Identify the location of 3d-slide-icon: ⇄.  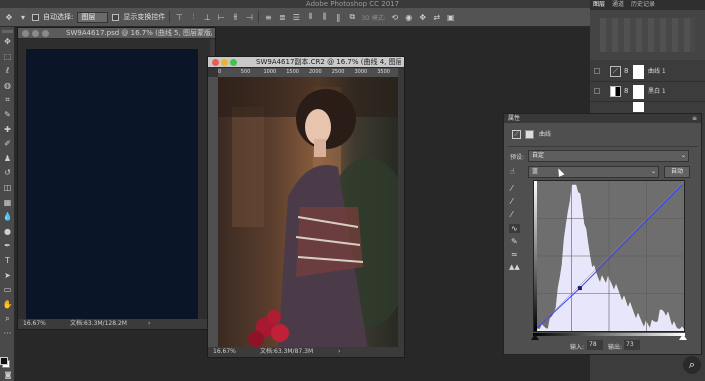
(437, 17).